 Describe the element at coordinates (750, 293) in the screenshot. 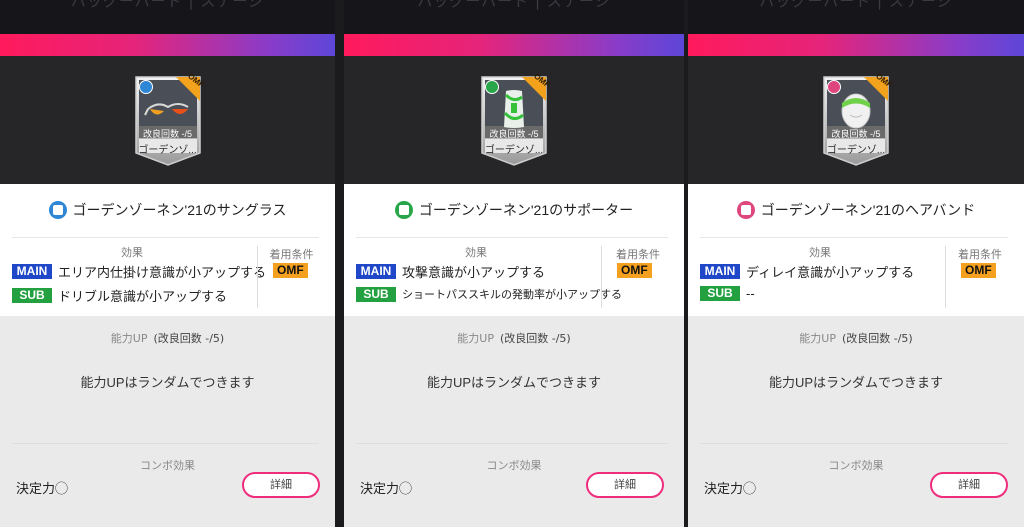

I see `sub-effect-text: --` at that location.